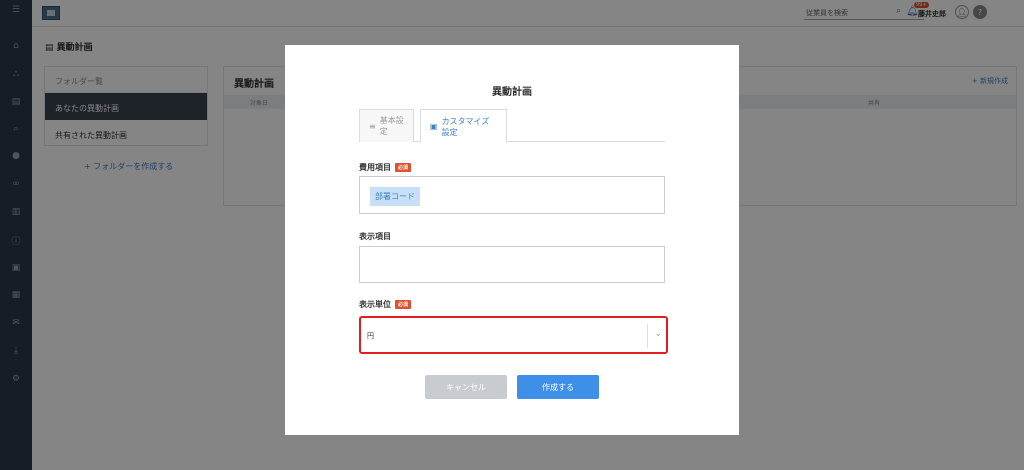 The height and width of the screenshot is (470, 1024). What do you see at coordinates (513, 335) in the screenshot?
I see `display-unit-select: 円 ⌄` at bounding box center [513, 335].